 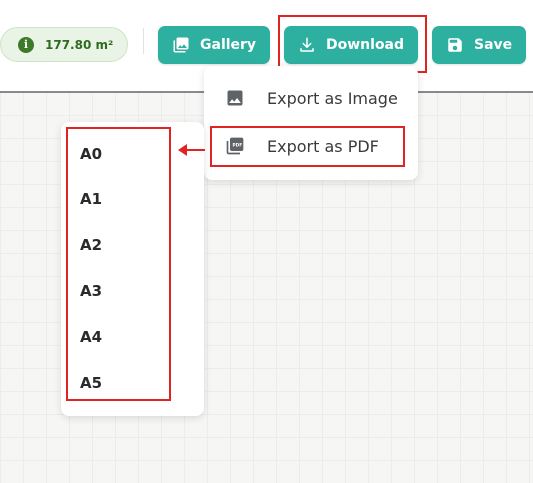 I want to click on save-label: Save, so click(x=493, y=45).